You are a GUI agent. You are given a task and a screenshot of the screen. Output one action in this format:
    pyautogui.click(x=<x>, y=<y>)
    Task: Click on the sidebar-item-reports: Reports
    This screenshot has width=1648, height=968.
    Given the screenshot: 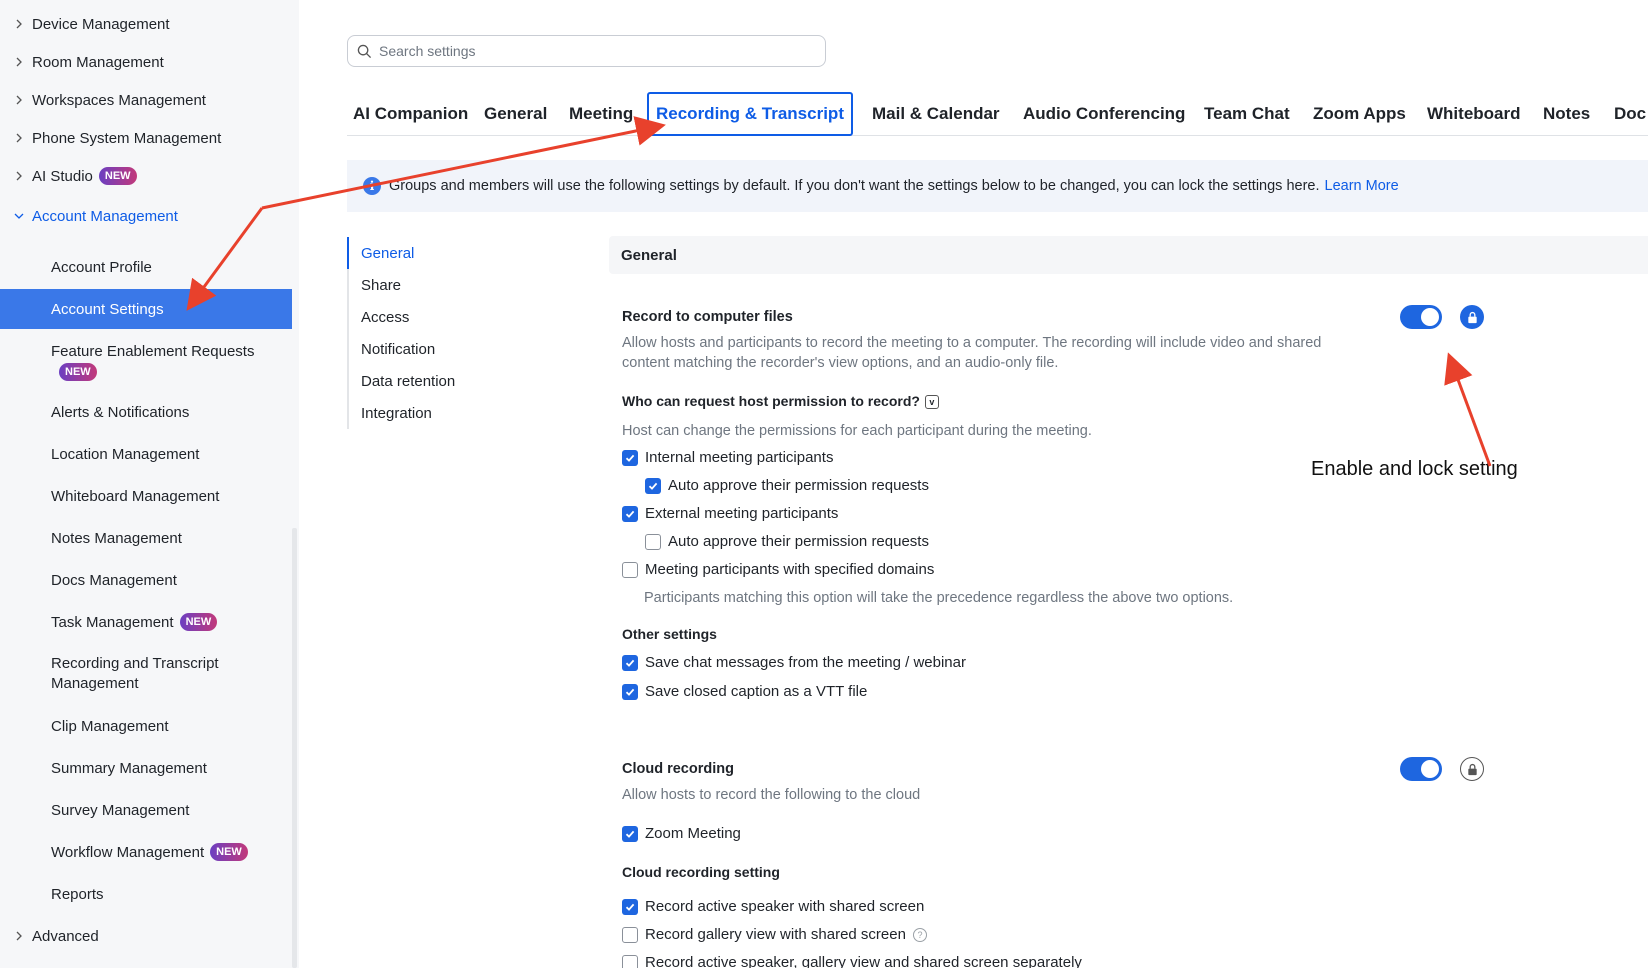 What is the action you would take?
    pyautogui.click(x=146, y=894)
    